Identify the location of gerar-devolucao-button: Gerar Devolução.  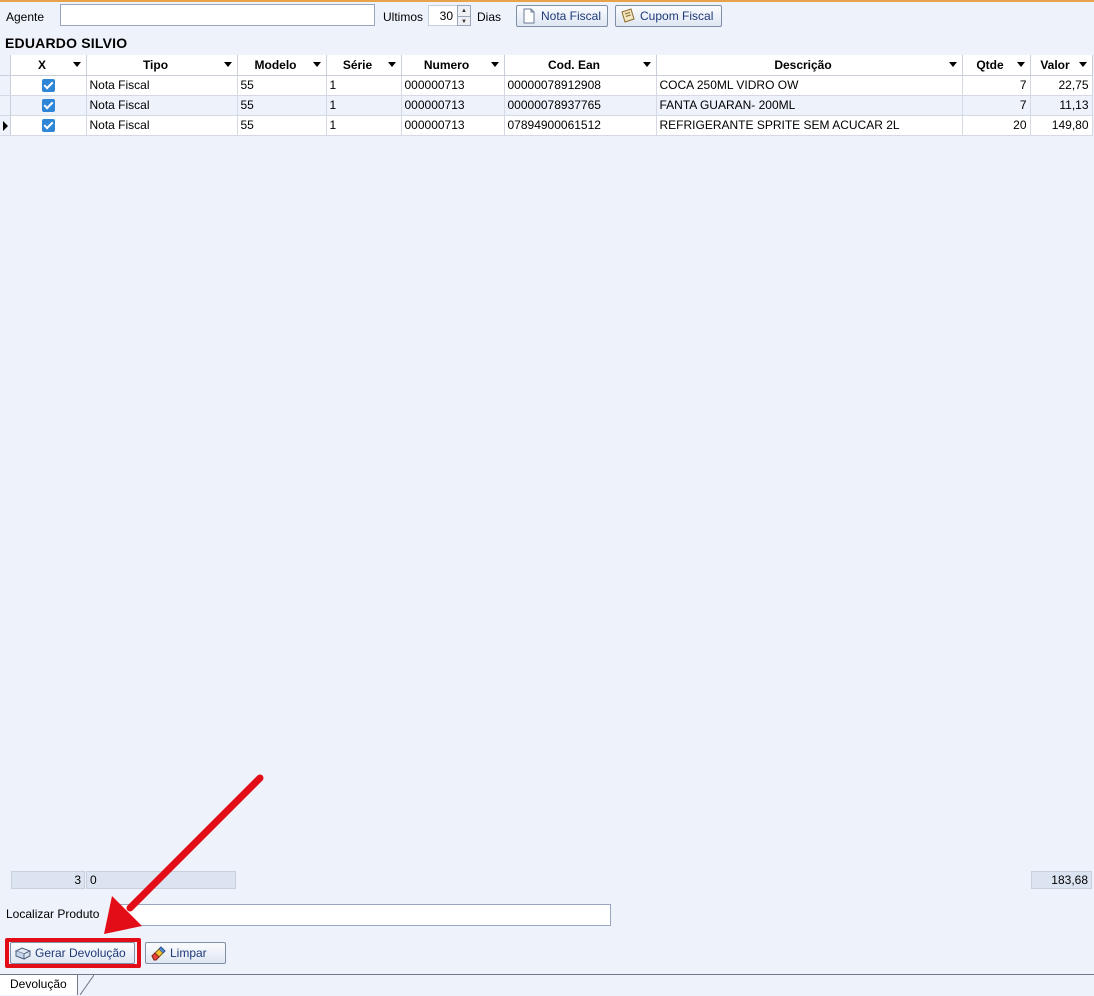
(72, 953).